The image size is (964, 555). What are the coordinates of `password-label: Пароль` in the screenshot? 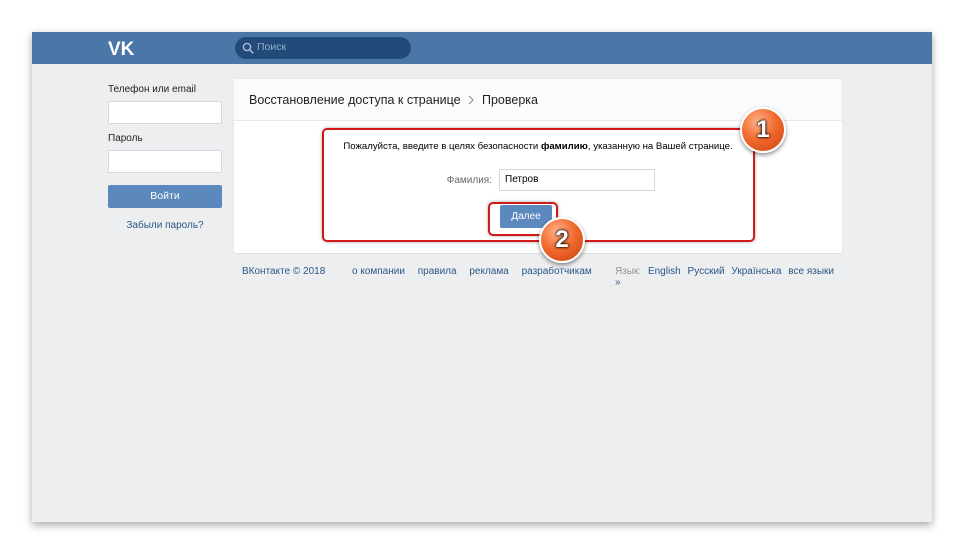 It's located at (125, 138).